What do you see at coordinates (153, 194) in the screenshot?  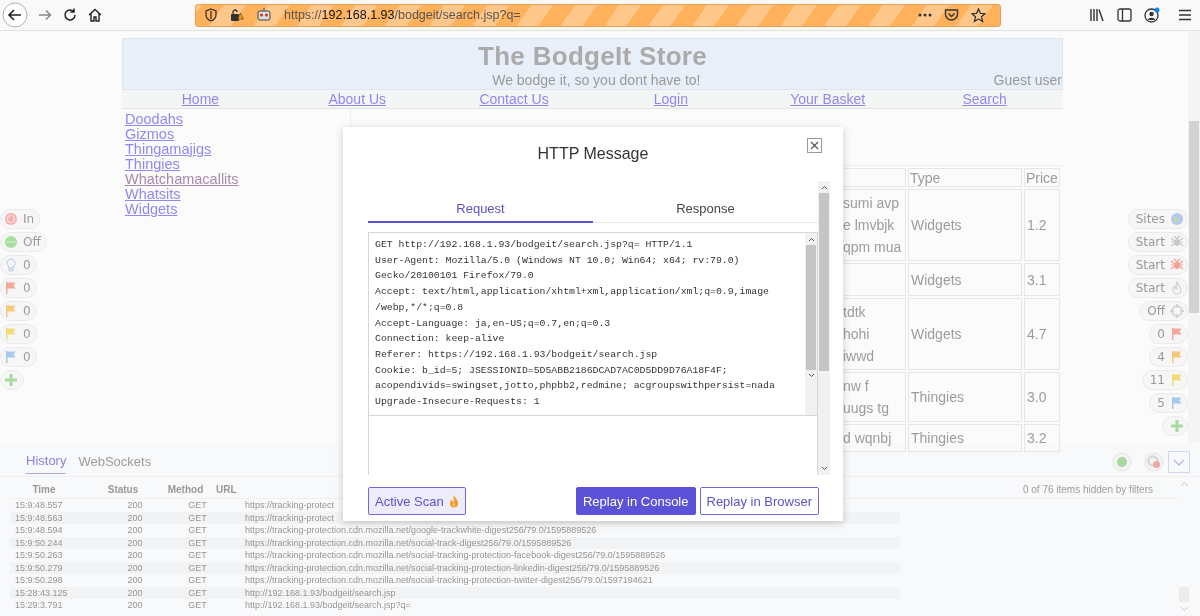 I see `category-link: Whatsits` at bounding box center [153, 194].